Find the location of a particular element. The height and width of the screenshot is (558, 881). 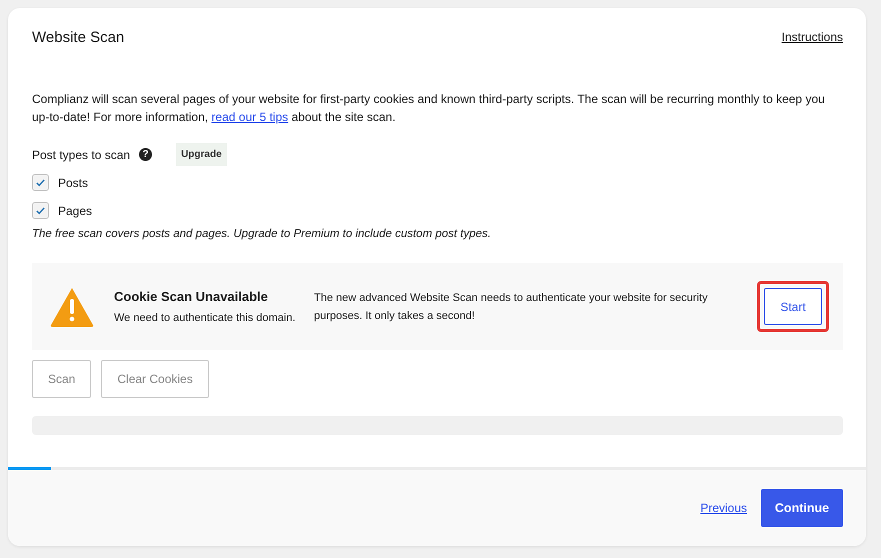

instructions-link: Instructions is located at coordinates (812, 37).